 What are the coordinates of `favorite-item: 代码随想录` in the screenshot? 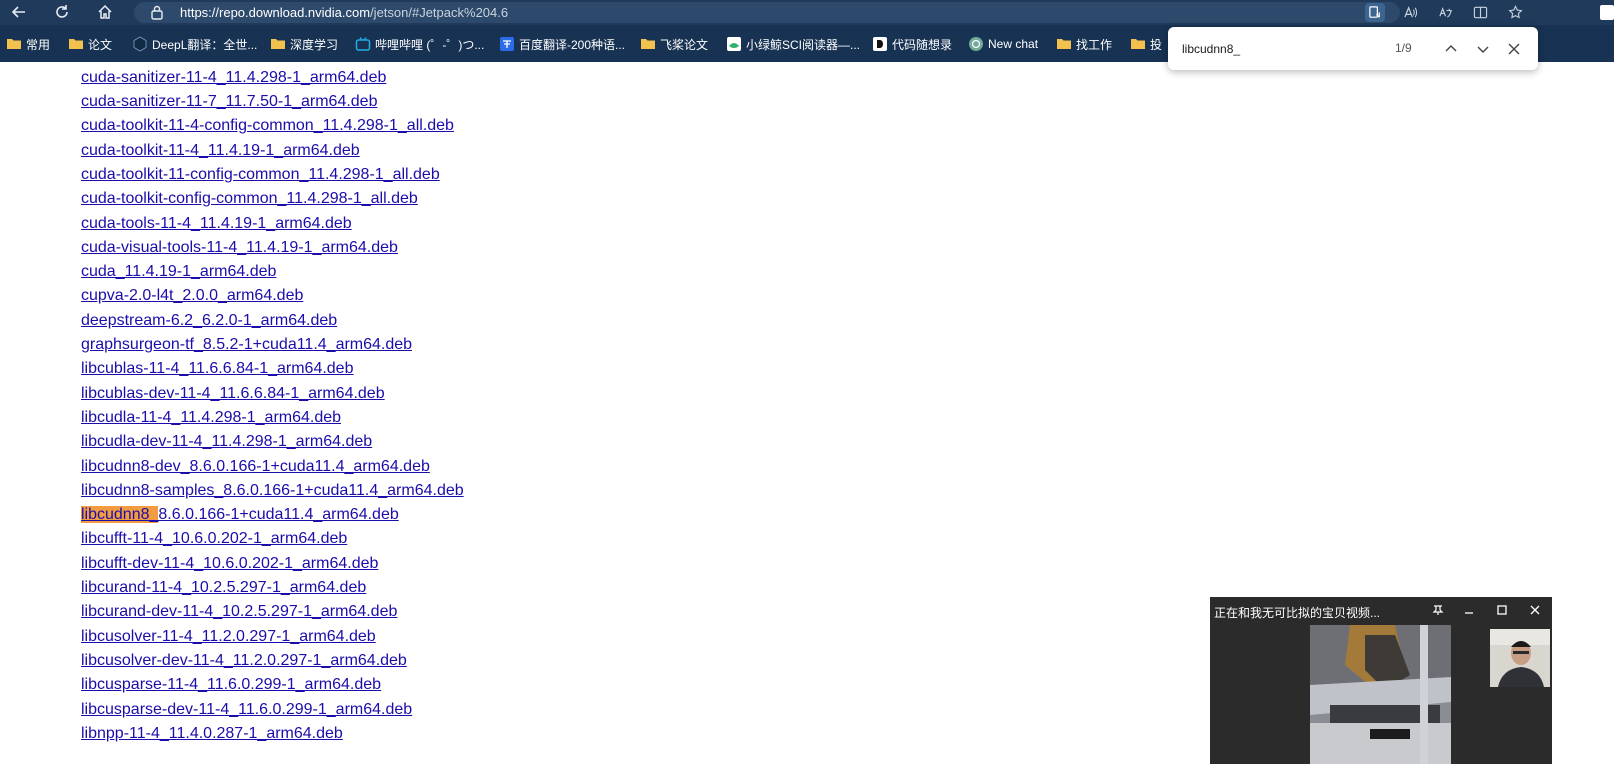 It's located at (912, 44).